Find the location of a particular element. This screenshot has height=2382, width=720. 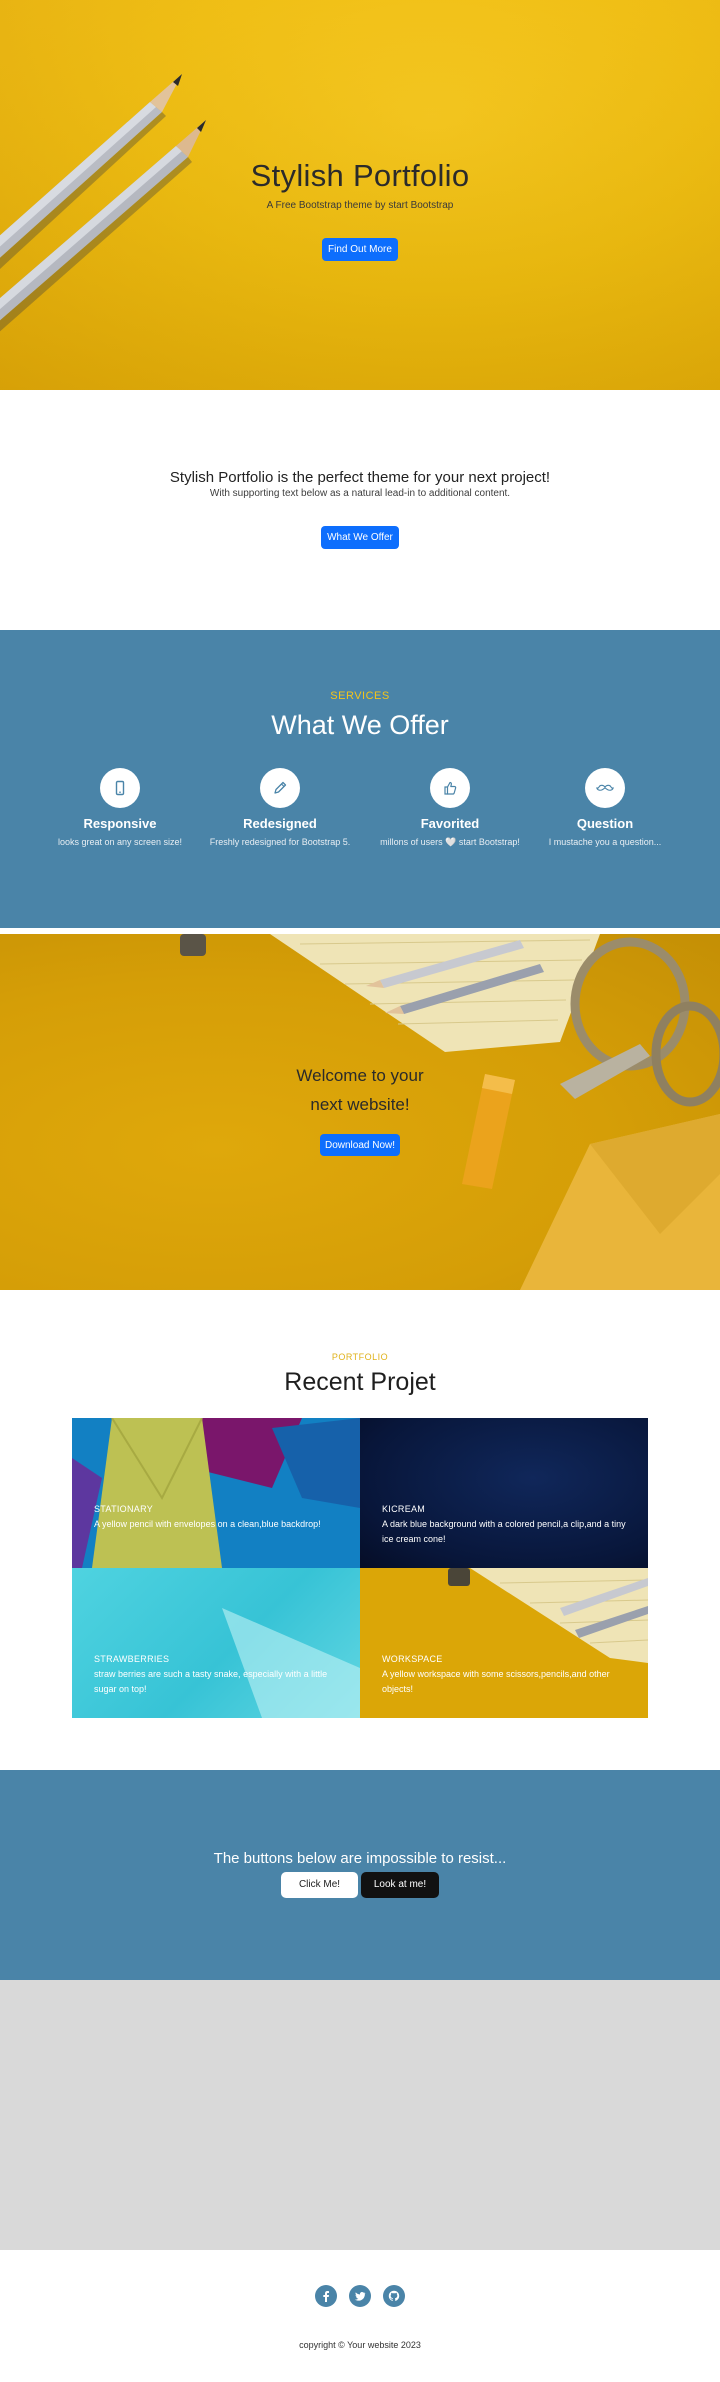

service-name: Question is located at coordinates (605, 823).